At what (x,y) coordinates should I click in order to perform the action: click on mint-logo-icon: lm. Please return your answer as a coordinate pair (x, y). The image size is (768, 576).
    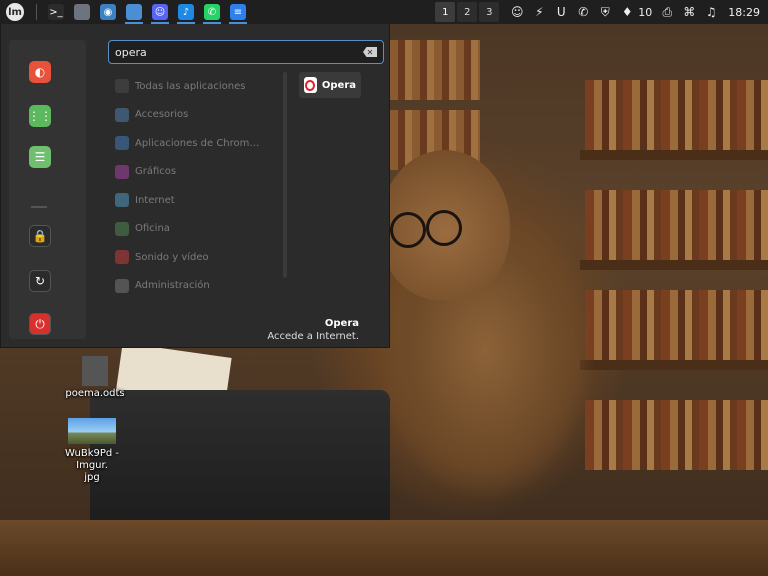
    Looking at the image, I should click on (15, 12).